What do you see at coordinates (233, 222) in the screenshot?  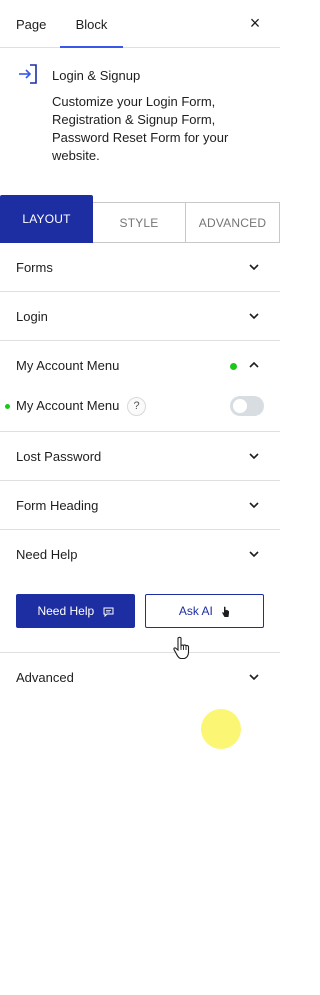 I see `tab-advanced: ADVANCED` at bounding box center [233, 222].